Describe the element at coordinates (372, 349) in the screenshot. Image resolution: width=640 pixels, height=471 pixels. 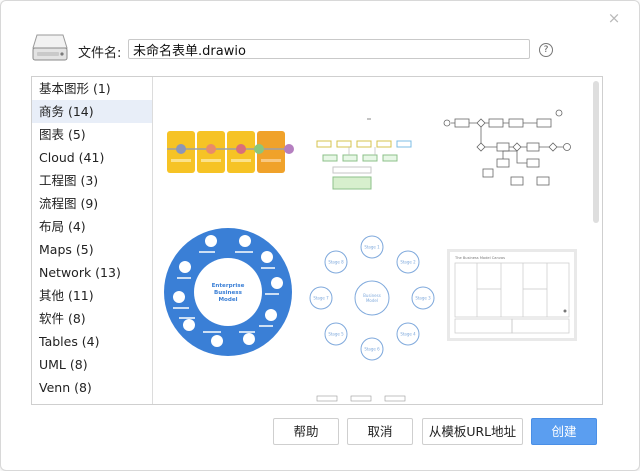
I see `svg-text: Stage 6` at that location.